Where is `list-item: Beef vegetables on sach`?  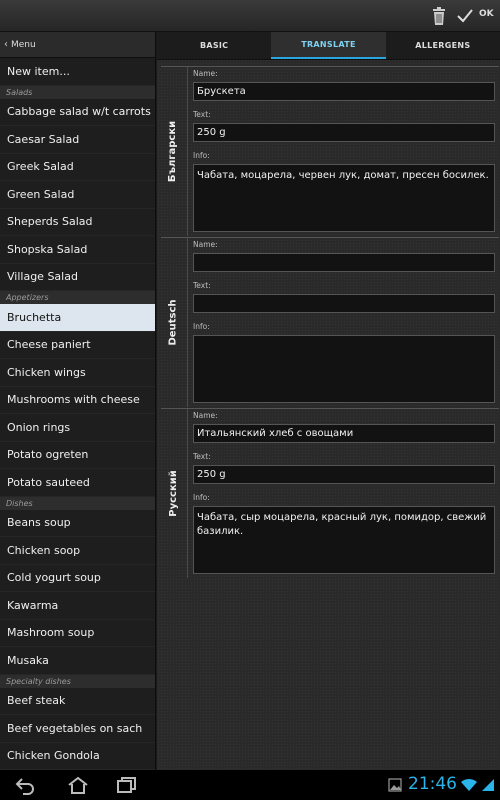
list-item: Beef vegetables on sach is located at coordinates (77, 729).